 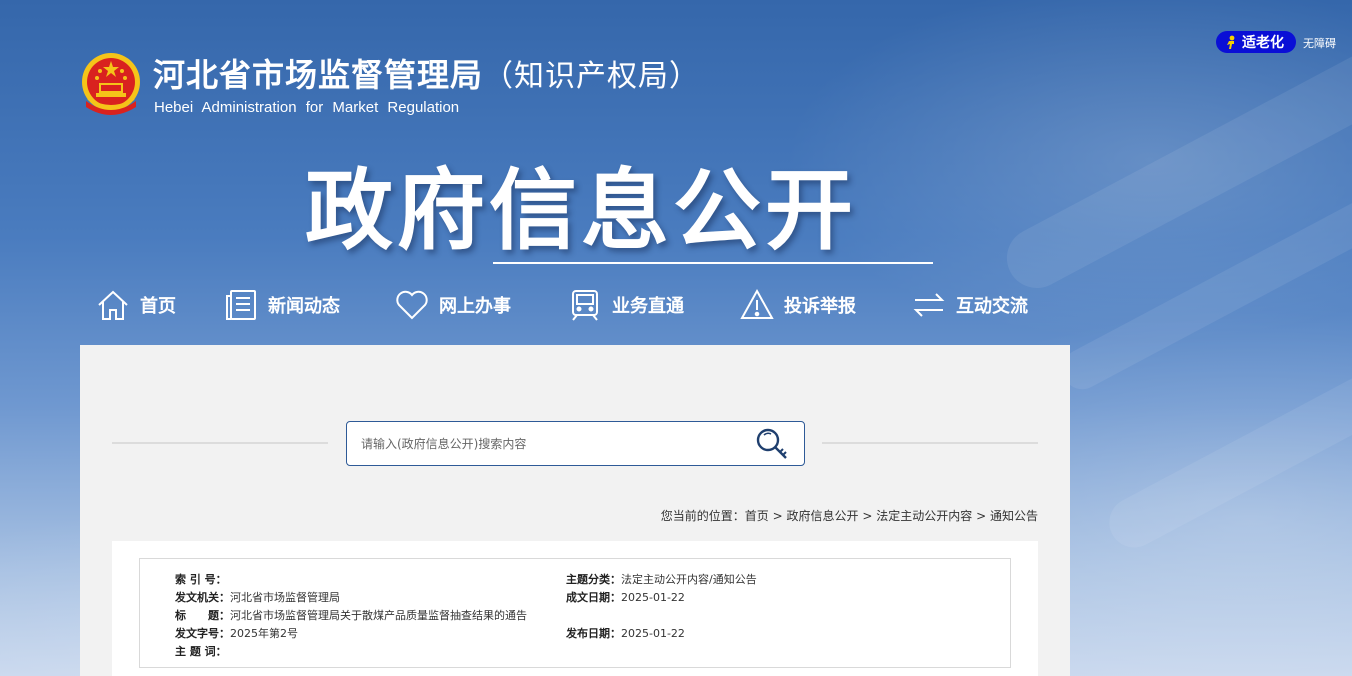 I want to click on meta-doc-number: 发文字号：2025年第2号, so click(x=236, y=633).